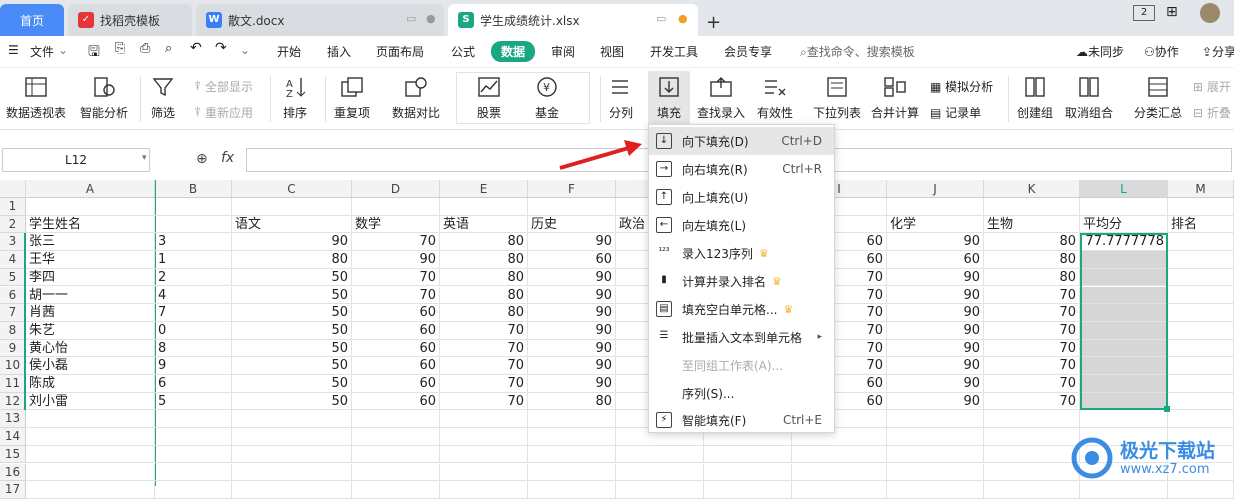  I want to click on cell-M, so click(1201, 313).